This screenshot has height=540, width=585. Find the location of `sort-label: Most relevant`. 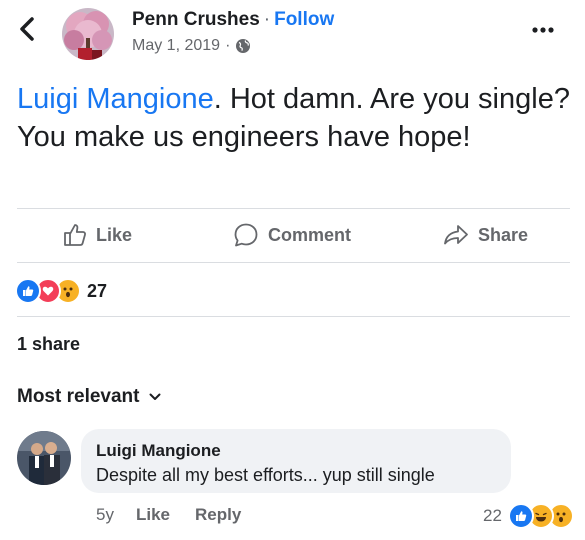

sort-label: Most relevant is located at coordinates (78, 396).